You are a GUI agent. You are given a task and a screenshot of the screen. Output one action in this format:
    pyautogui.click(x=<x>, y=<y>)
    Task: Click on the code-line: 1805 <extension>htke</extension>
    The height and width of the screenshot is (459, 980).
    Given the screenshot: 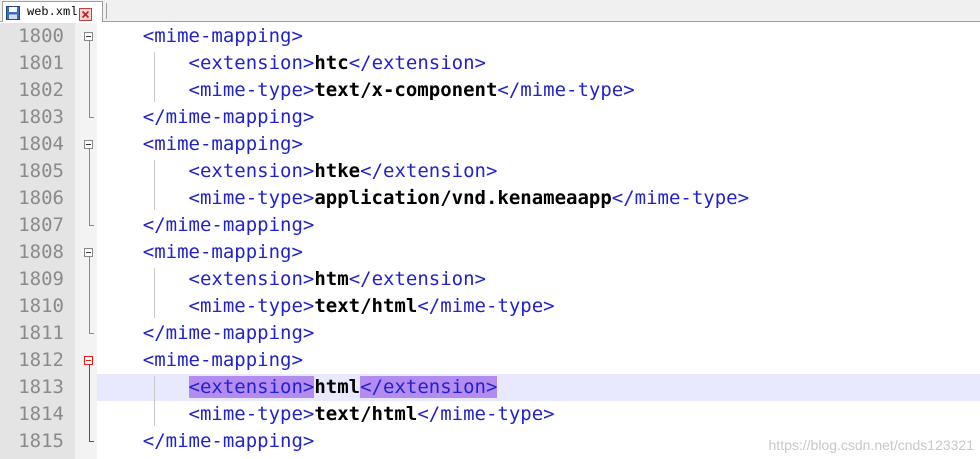 What is the action you would take?
    pyautogui.click(x=490, y=171)
    